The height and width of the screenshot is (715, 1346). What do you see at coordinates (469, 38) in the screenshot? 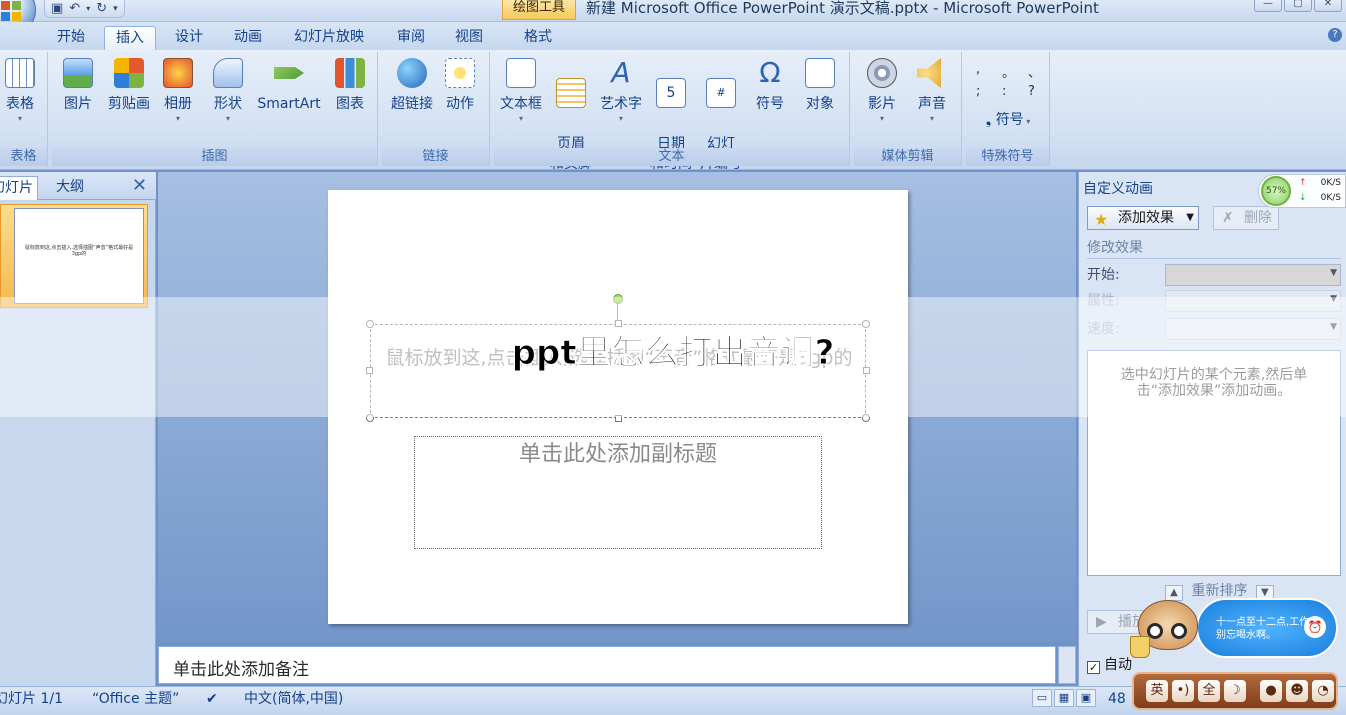
I see `tab-view: 视图` at bounding box center [469, 38].